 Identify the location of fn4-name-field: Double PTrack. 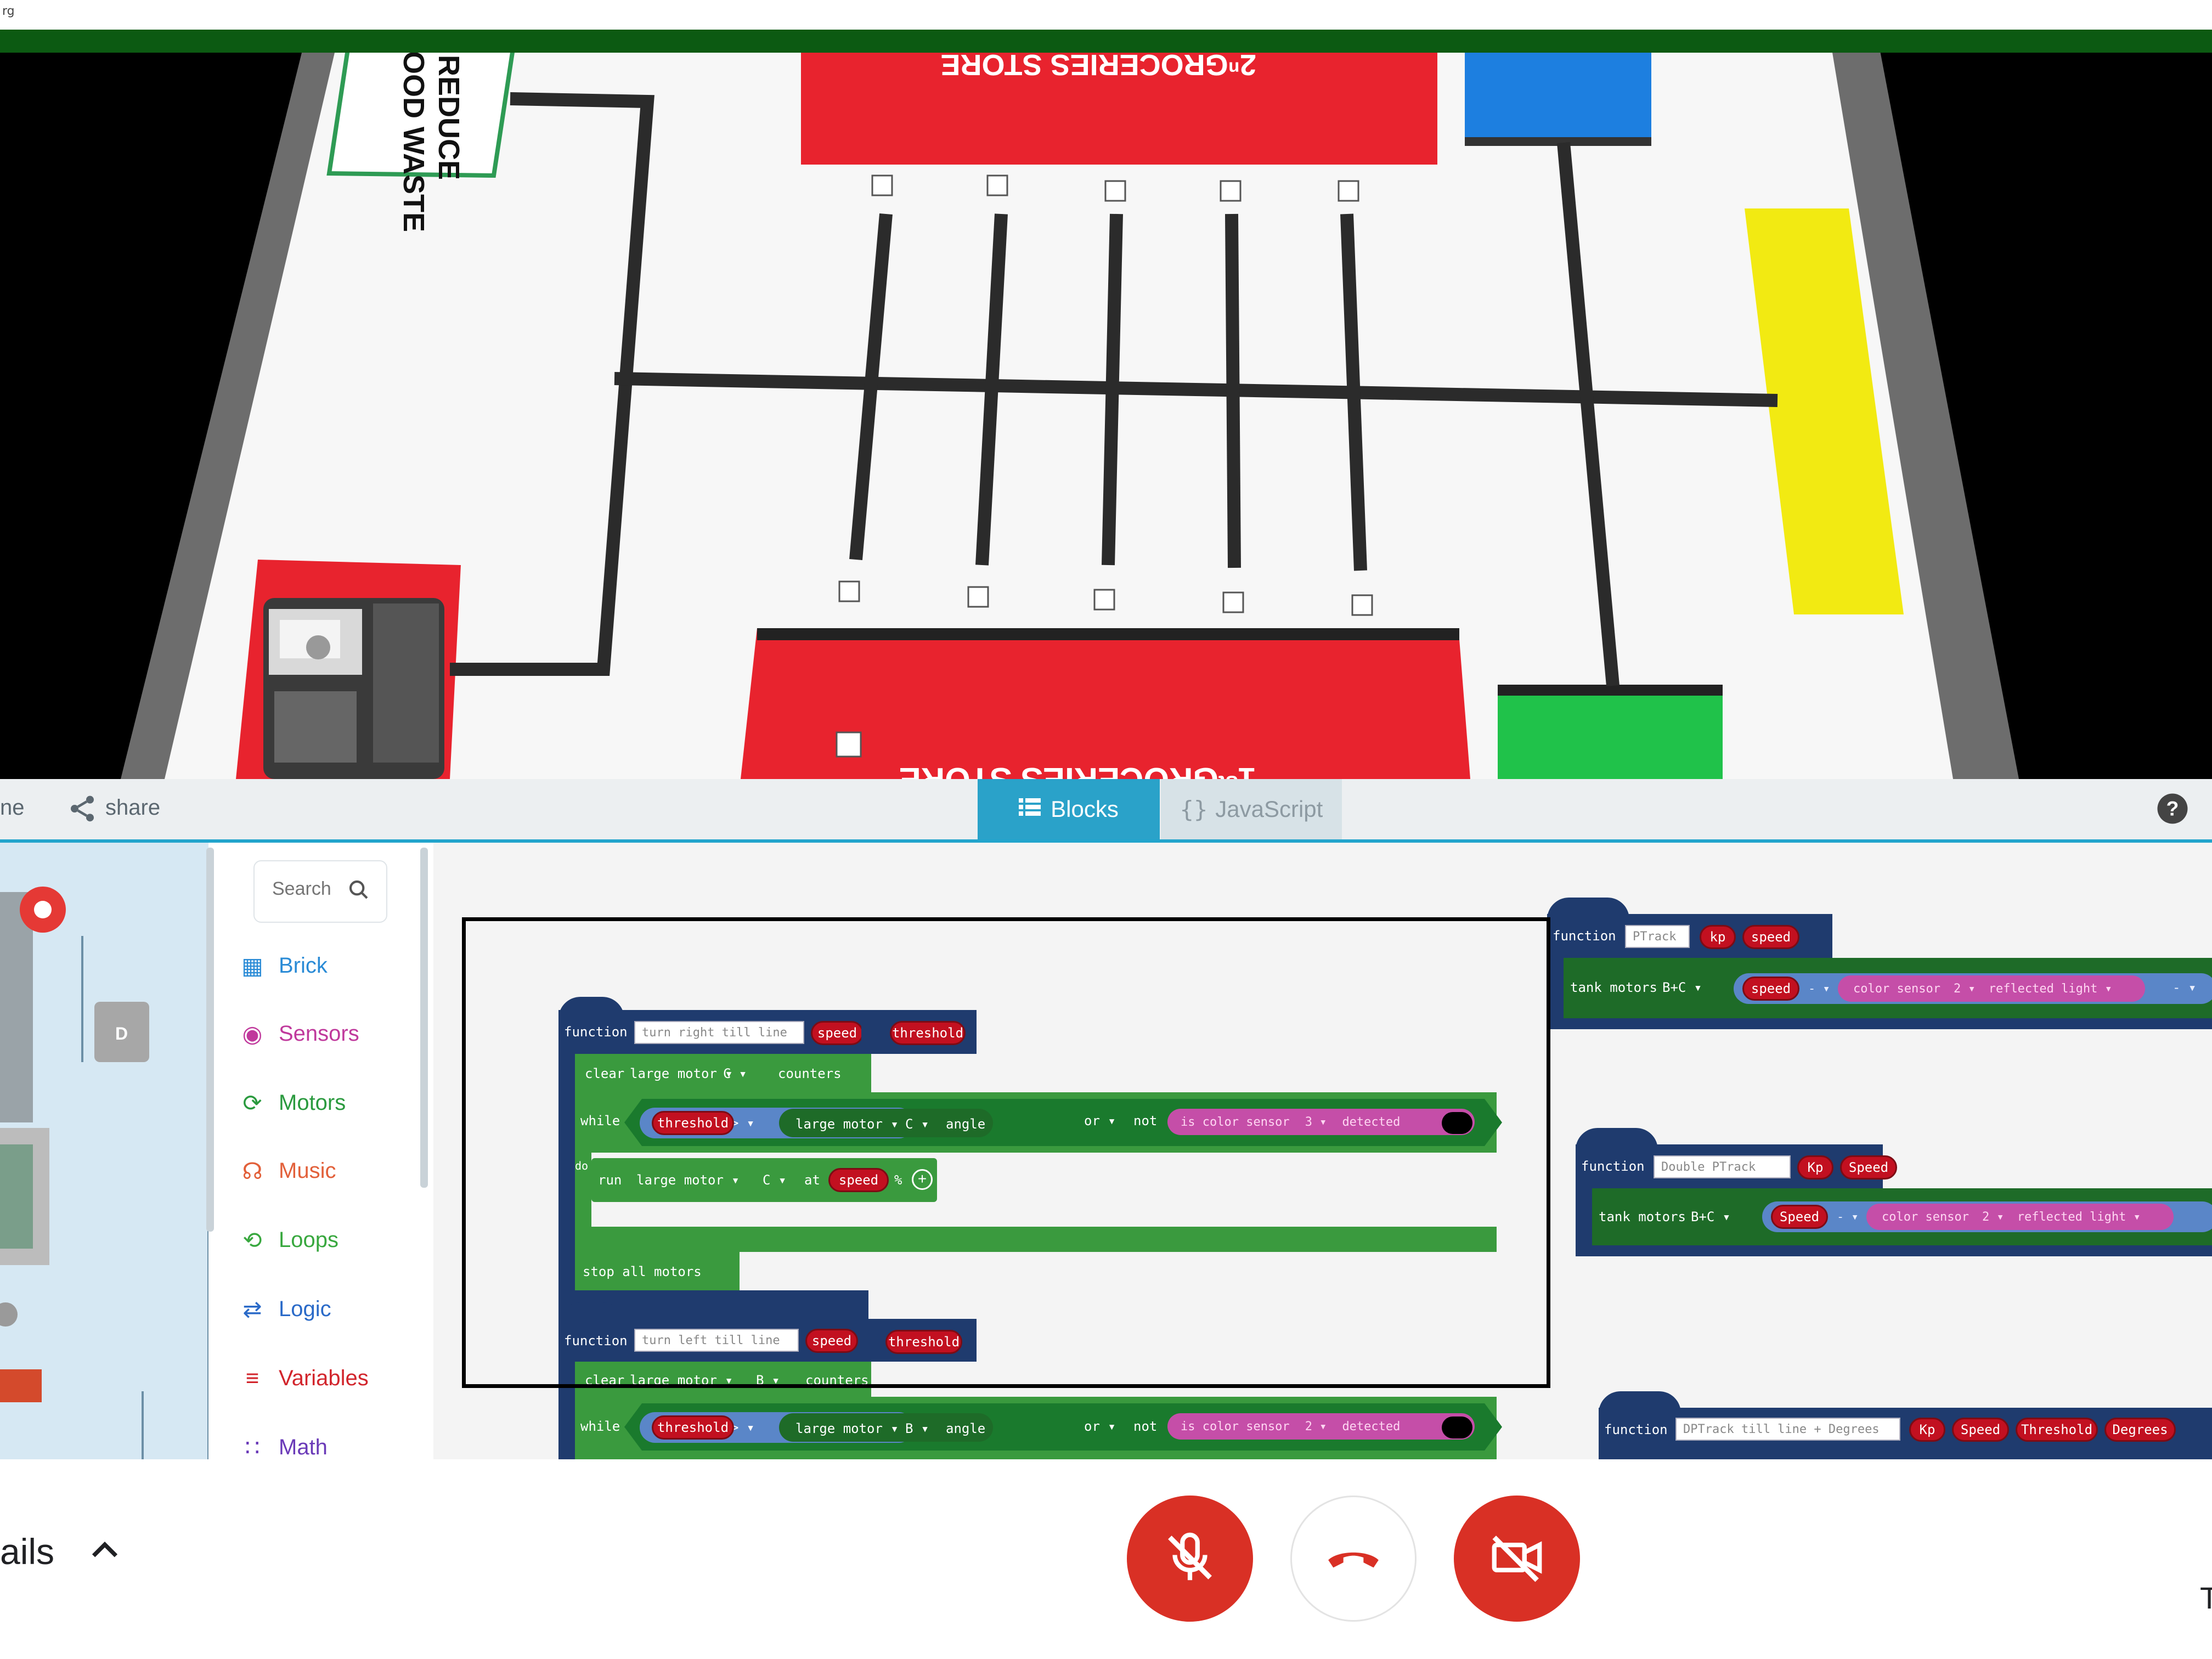
(1723, 1166).